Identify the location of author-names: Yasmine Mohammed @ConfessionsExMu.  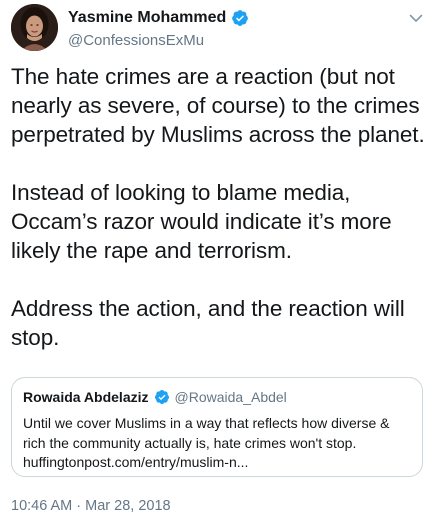
(158, 28).